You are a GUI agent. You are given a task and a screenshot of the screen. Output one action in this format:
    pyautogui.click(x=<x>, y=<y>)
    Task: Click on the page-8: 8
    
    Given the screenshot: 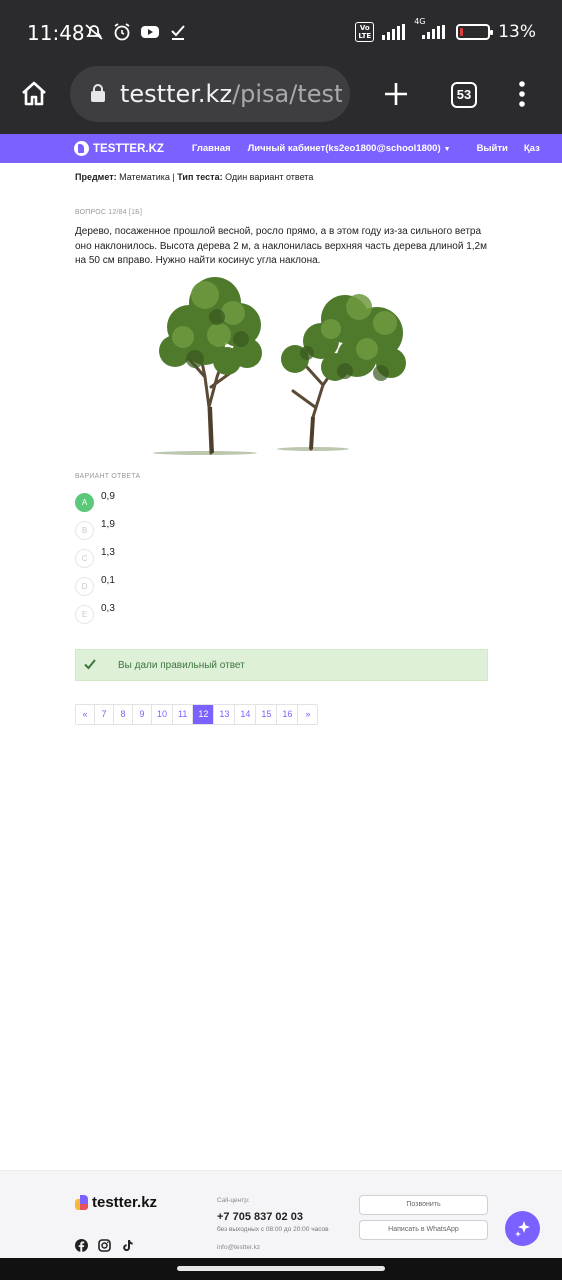 What is the action you would take?
    pyautogui.click(x=123, y=714)
    